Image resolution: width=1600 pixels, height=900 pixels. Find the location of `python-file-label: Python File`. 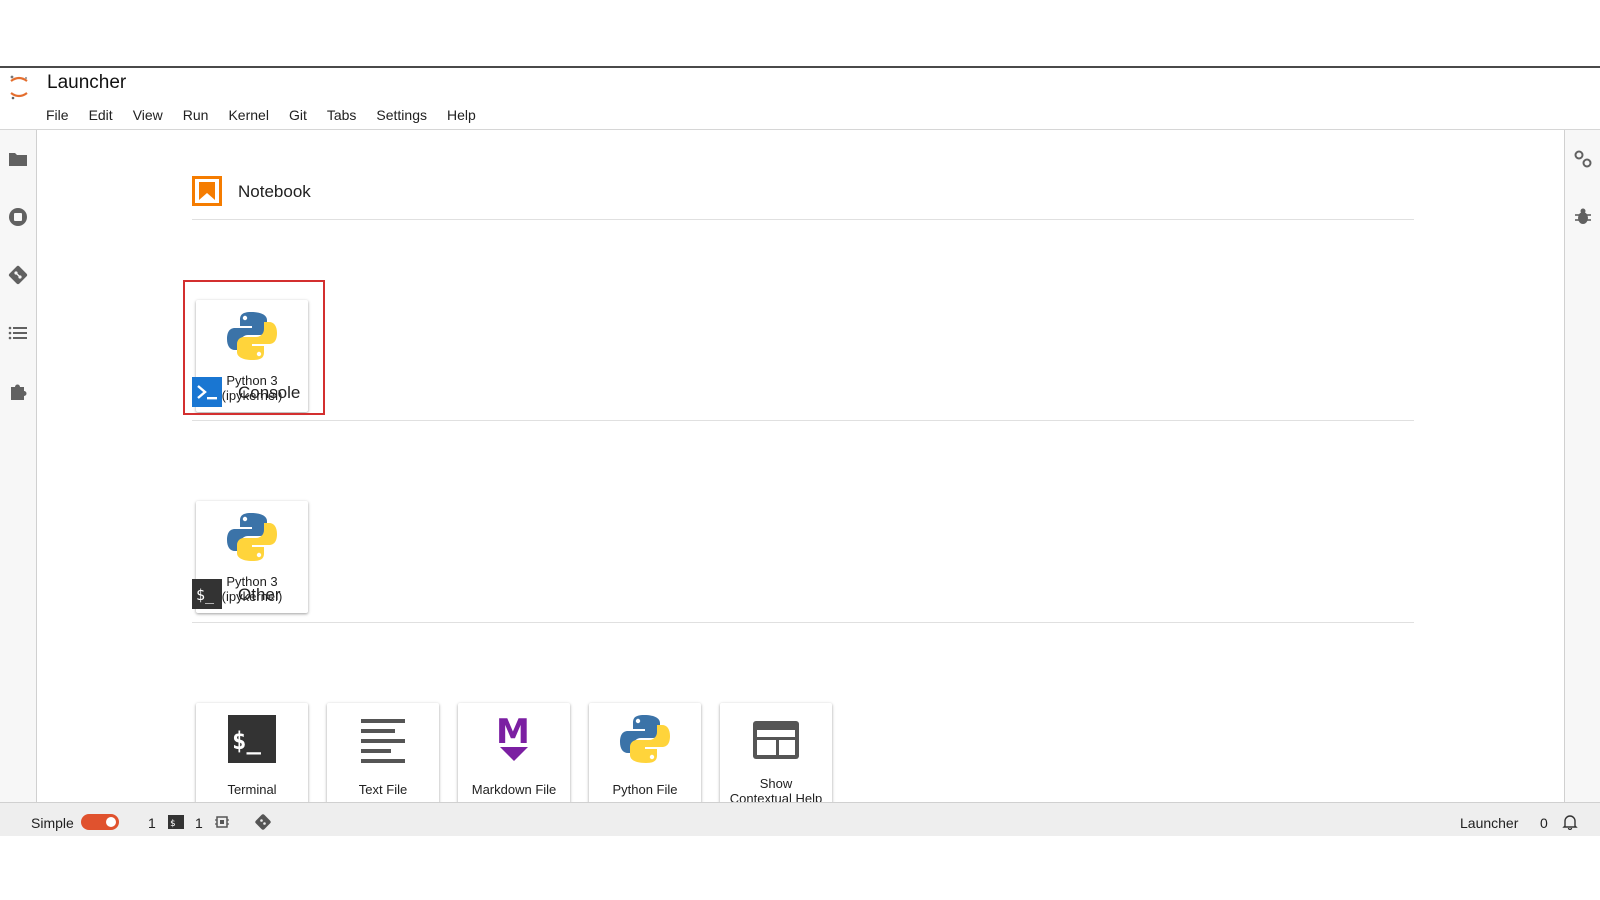

python-file-label: Python File is located at coordinates (645, 789).